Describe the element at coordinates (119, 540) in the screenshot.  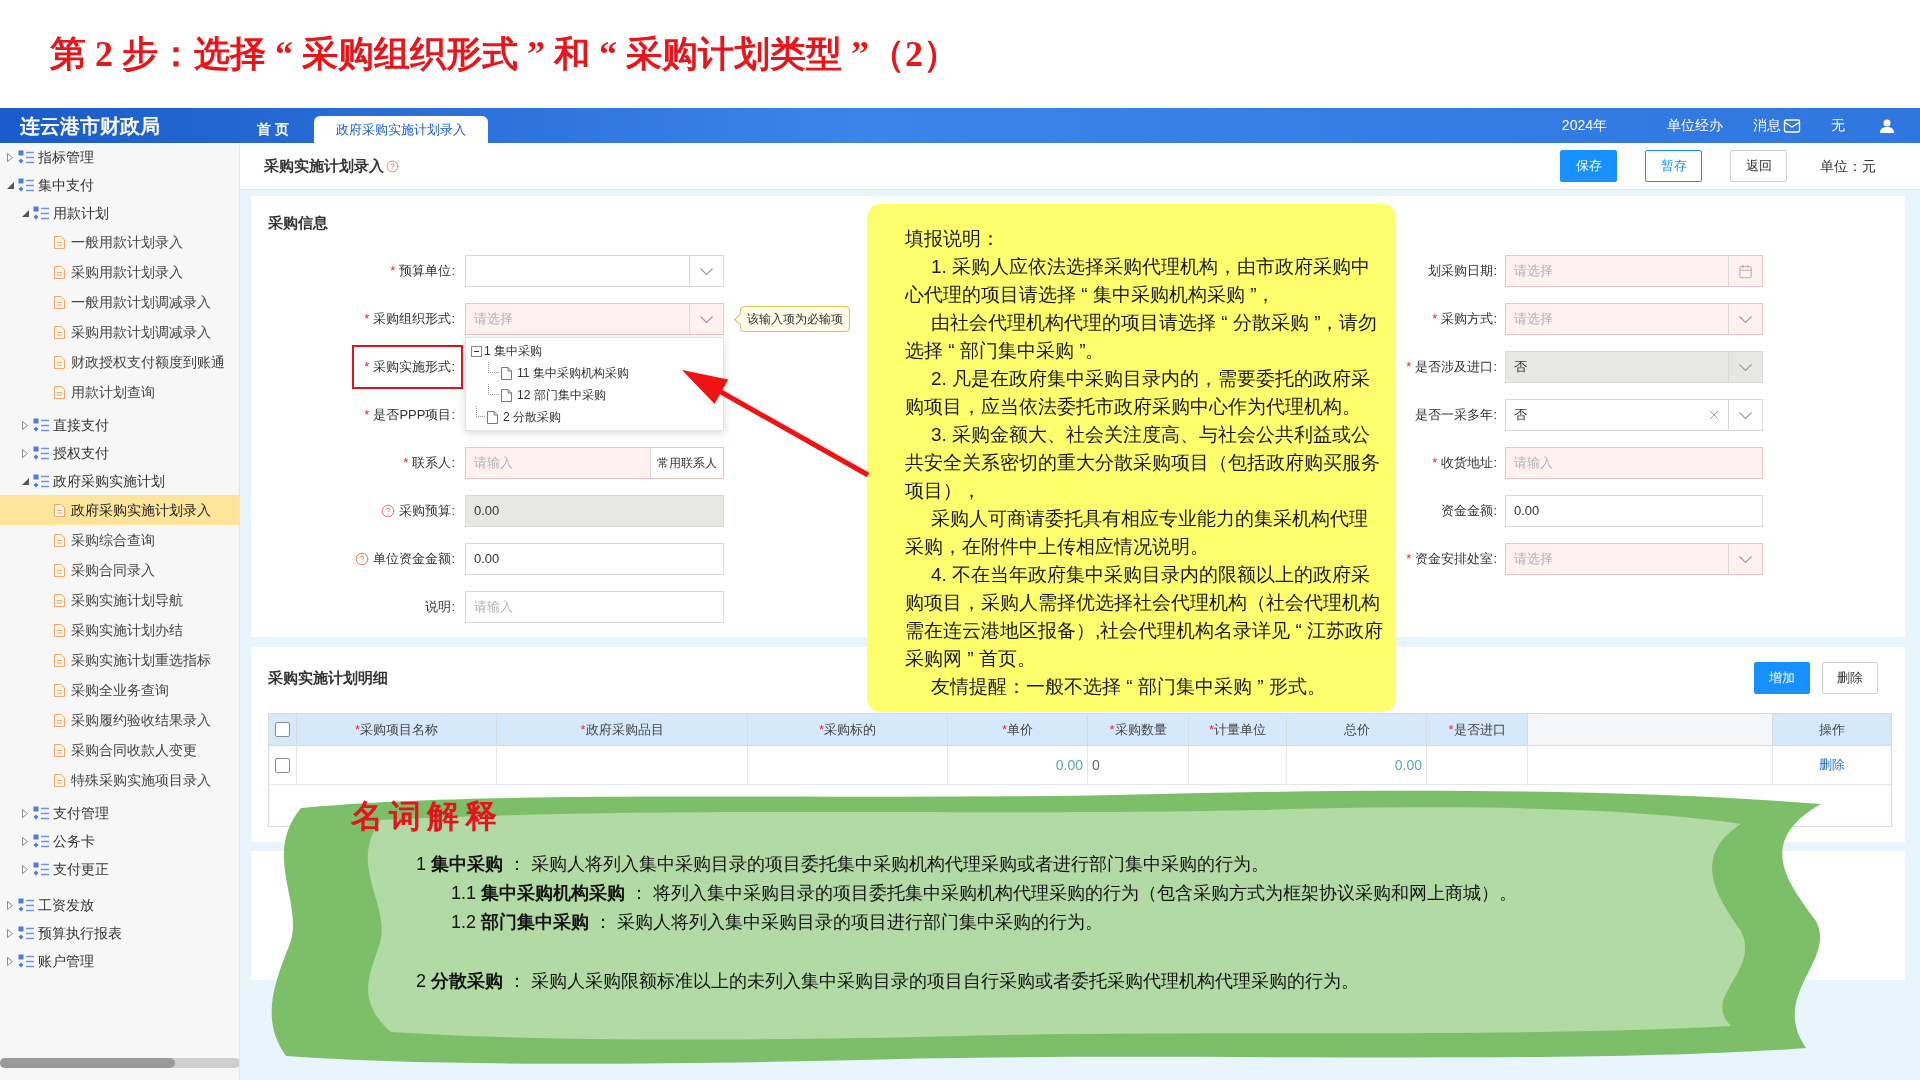
I see `sidebar-item: 采购综合查询` at that location.